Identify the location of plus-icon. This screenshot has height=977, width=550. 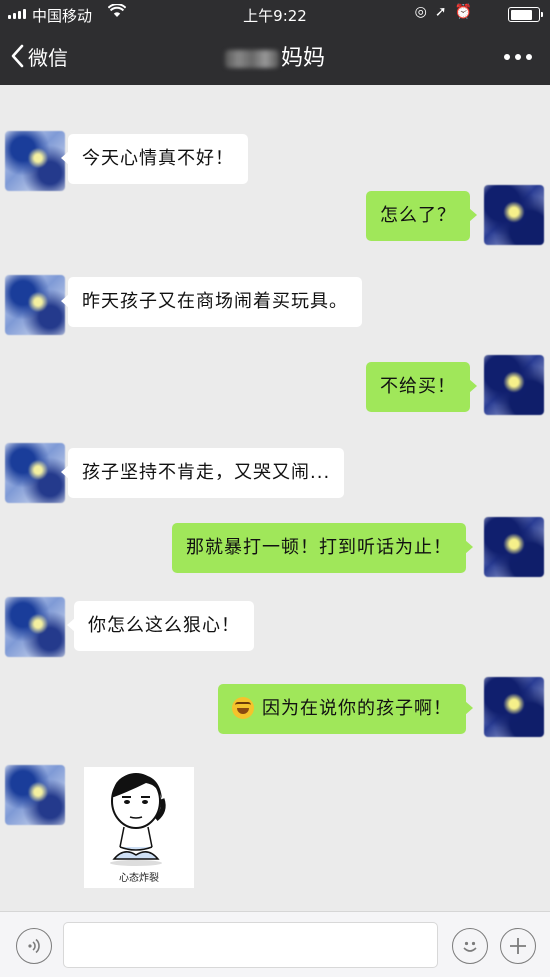
(518, 946).